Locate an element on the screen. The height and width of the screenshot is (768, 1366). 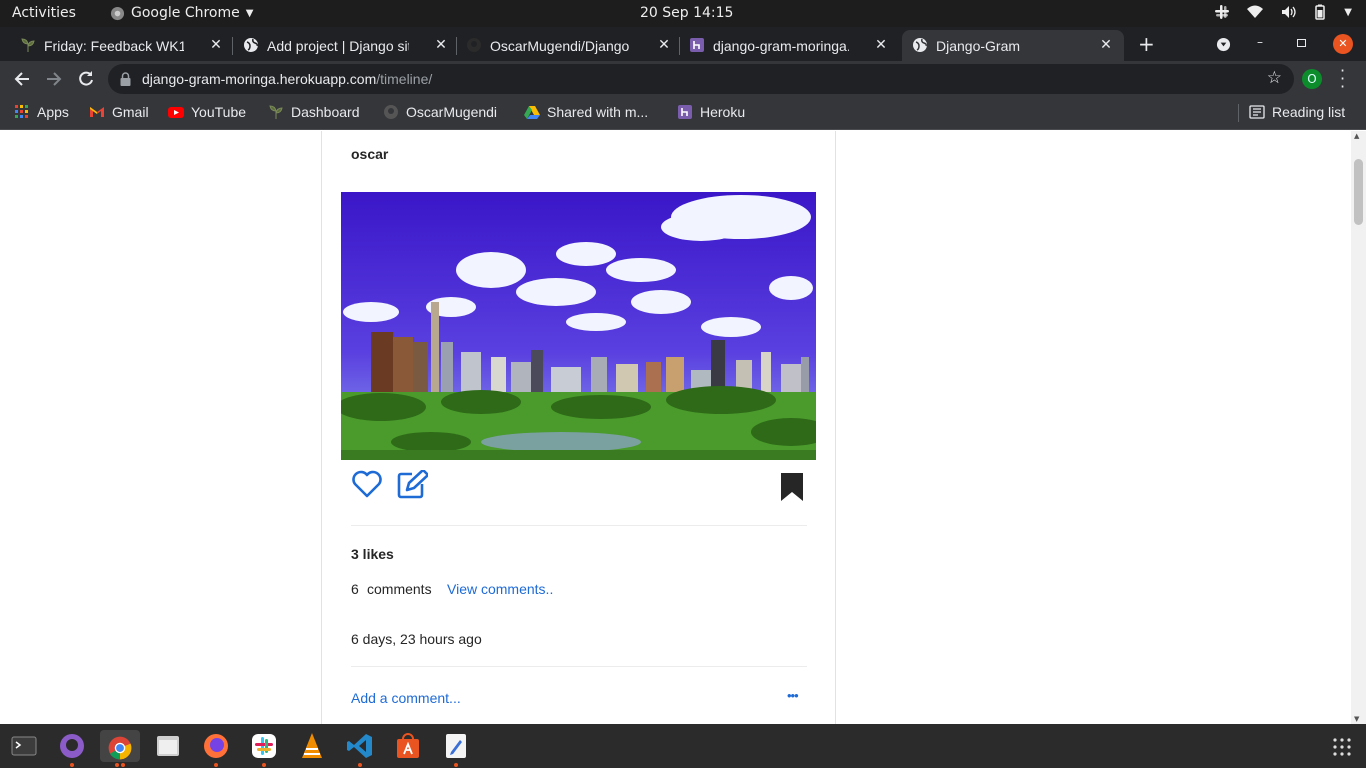
bookmark-oscarmugendi: OscarMugendi is located at coordinates (440, 112).